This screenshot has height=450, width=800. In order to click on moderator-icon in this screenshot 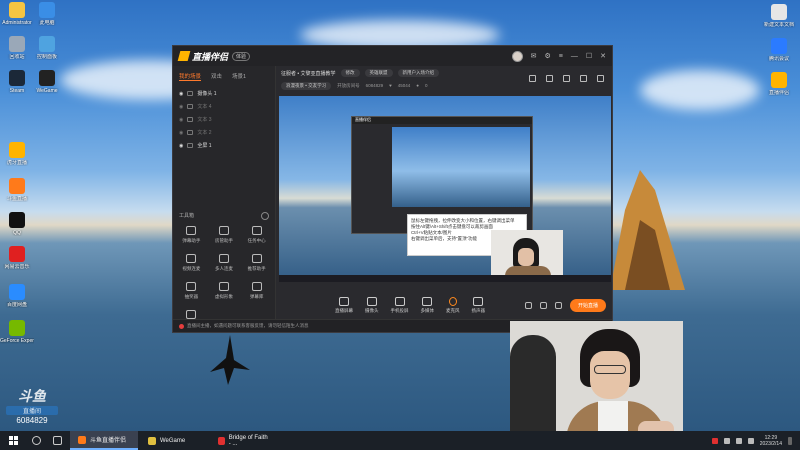, I will do `click(223, 230)`.